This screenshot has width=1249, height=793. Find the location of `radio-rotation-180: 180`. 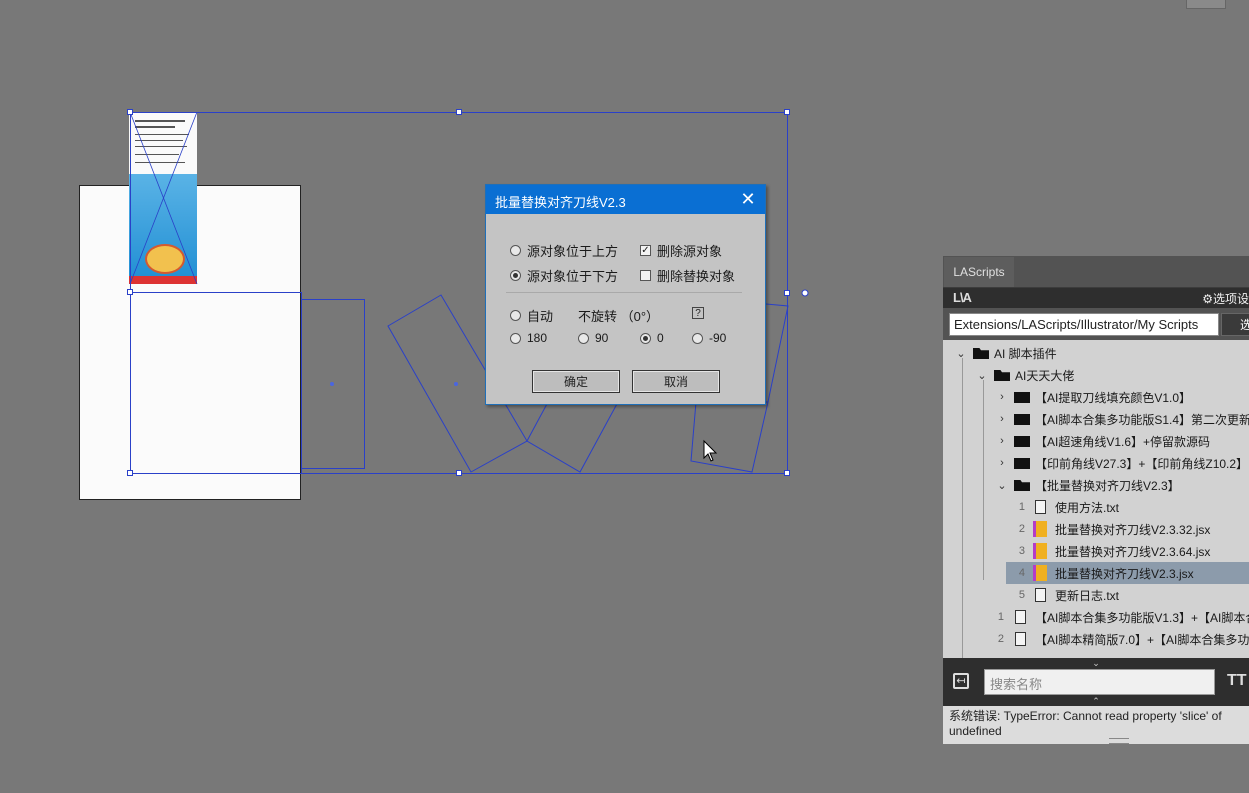

radio-rotation-180: 180 is located at coordinates (528, 338).